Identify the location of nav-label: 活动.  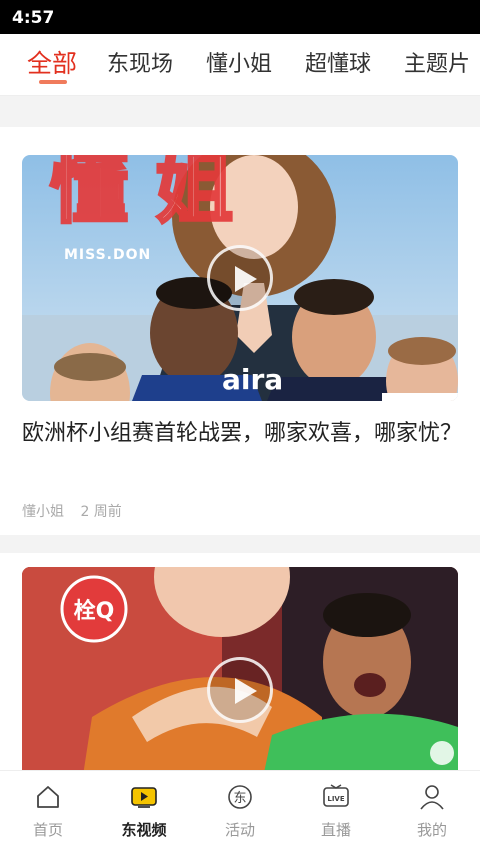
(239, 830).